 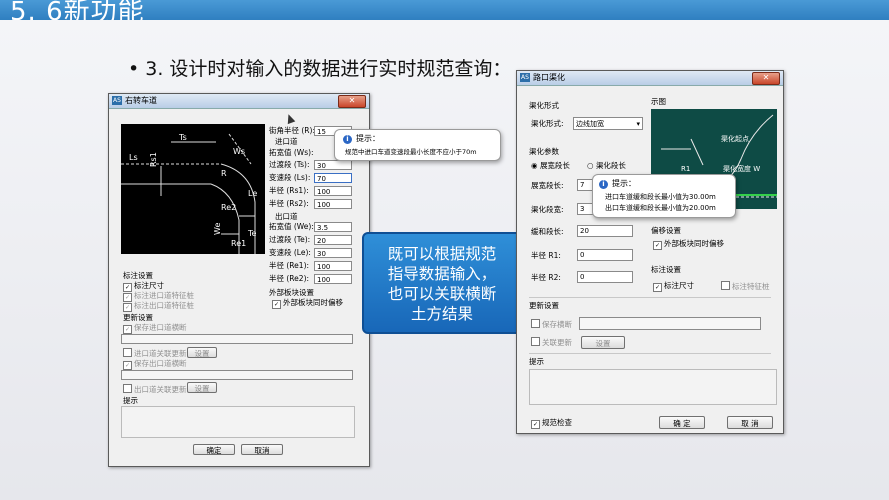 I want to click on tooltip-line-1: 进口车道缓和段长最小值为30.00m, so click(x=660, y=197).